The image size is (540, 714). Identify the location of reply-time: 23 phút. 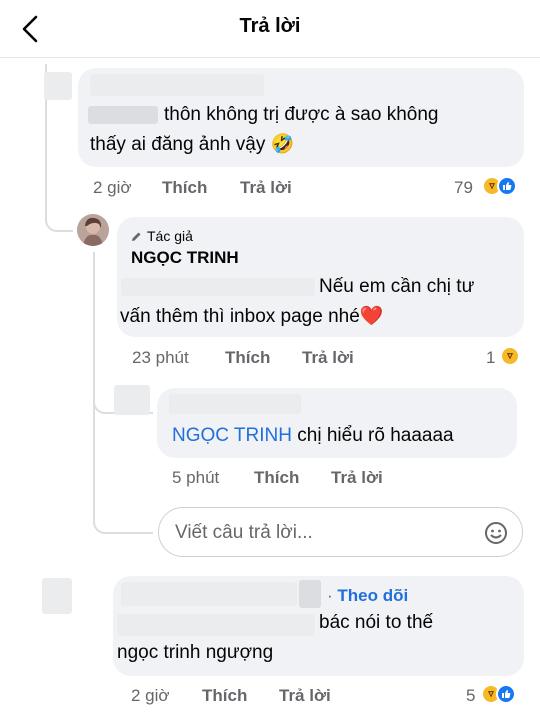
(160, 357).